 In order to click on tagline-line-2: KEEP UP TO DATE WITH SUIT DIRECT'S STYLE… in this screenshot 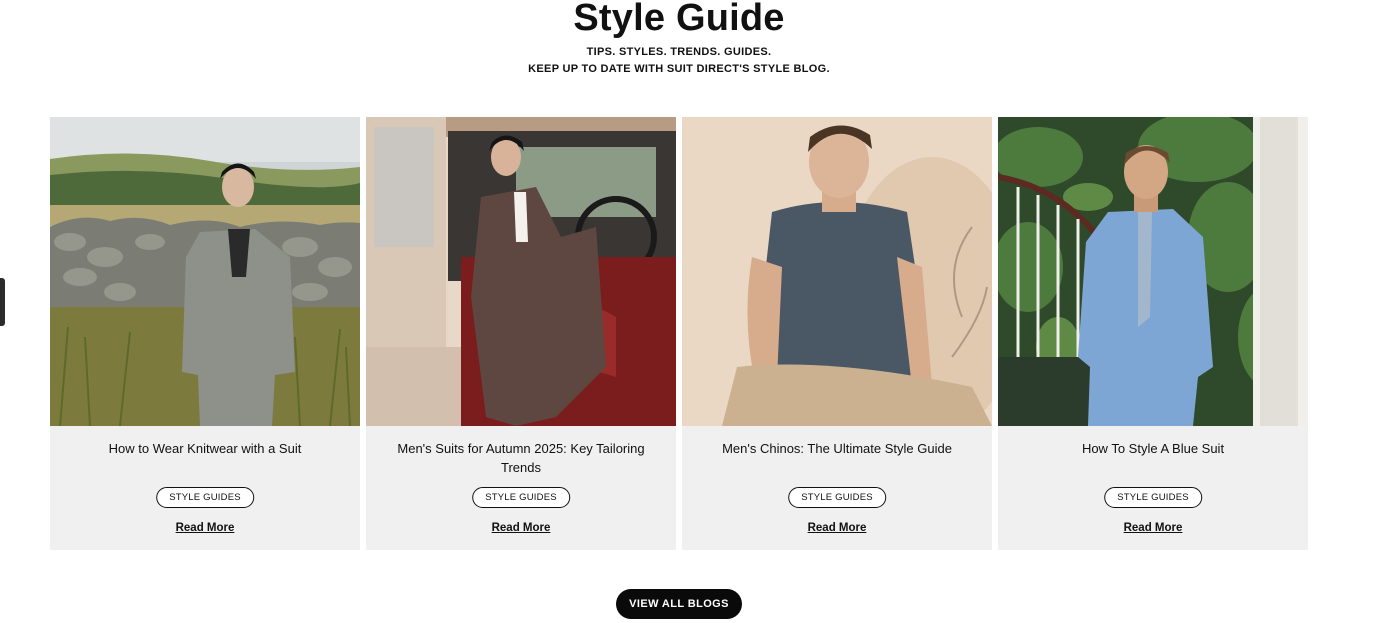, I will do `click(679, 69)`.